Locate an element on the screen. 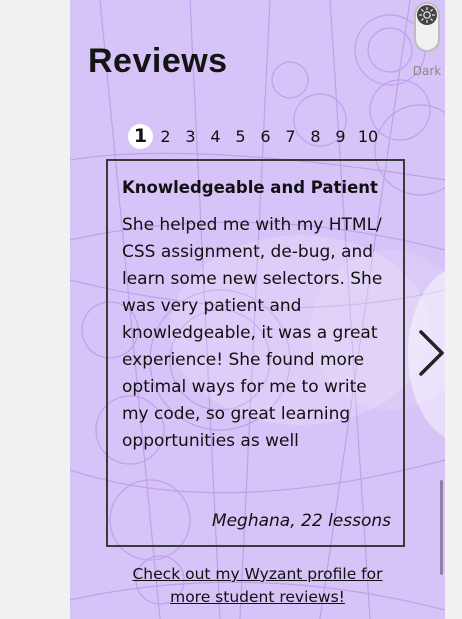 This screenshot has height=619, width=462. profile-link-line: Check out my Wyzant profile for is located at coordinates (257, 574).